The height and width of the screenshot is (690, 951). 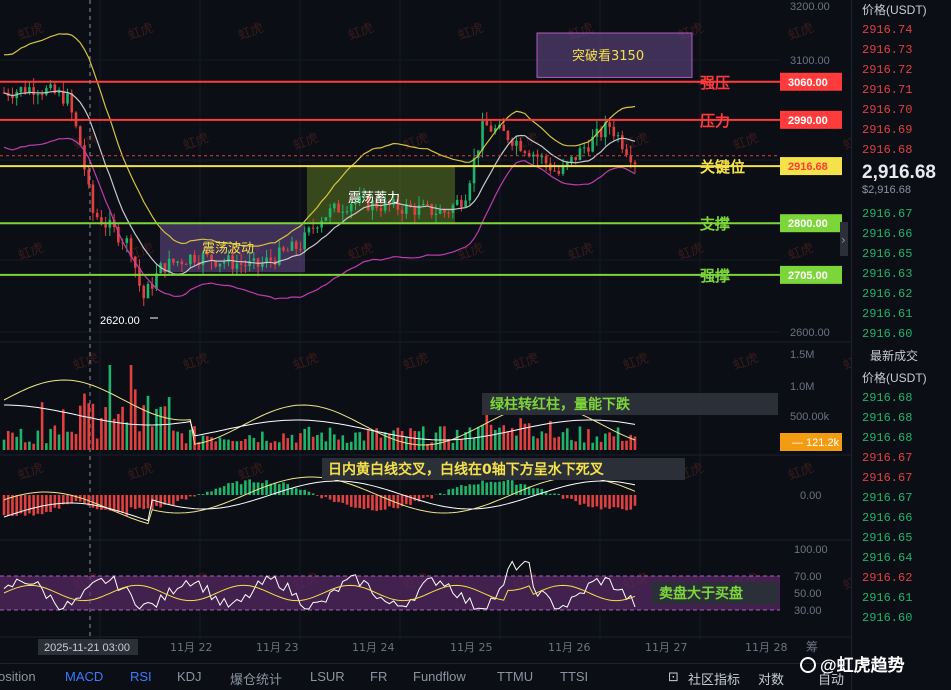 I want to click on tab-fr: FR, so click(x=378, y=676).